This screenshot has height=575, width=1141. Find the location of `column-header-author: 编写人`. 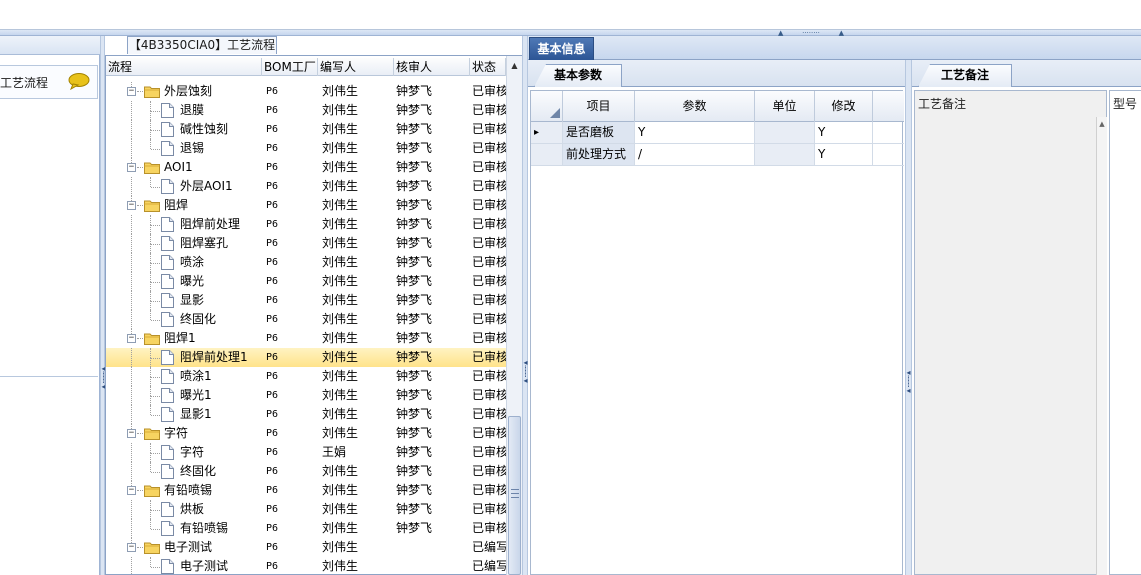

column-header-author: 编写人 is located at coordinates (356, 67).